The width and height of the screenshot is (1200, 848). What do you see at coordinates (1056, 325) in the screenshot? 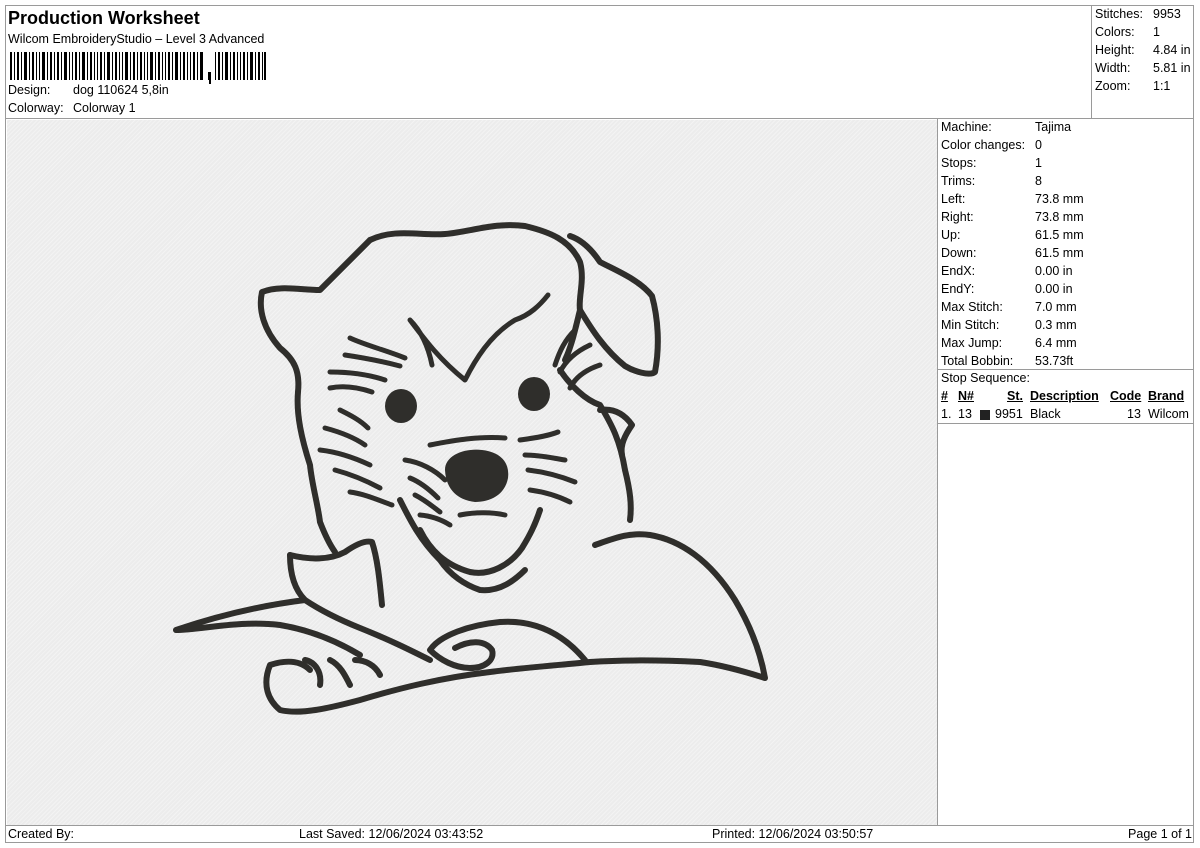
I see `detail-value: 0.3 mm` at bounding box center [1056, 325].